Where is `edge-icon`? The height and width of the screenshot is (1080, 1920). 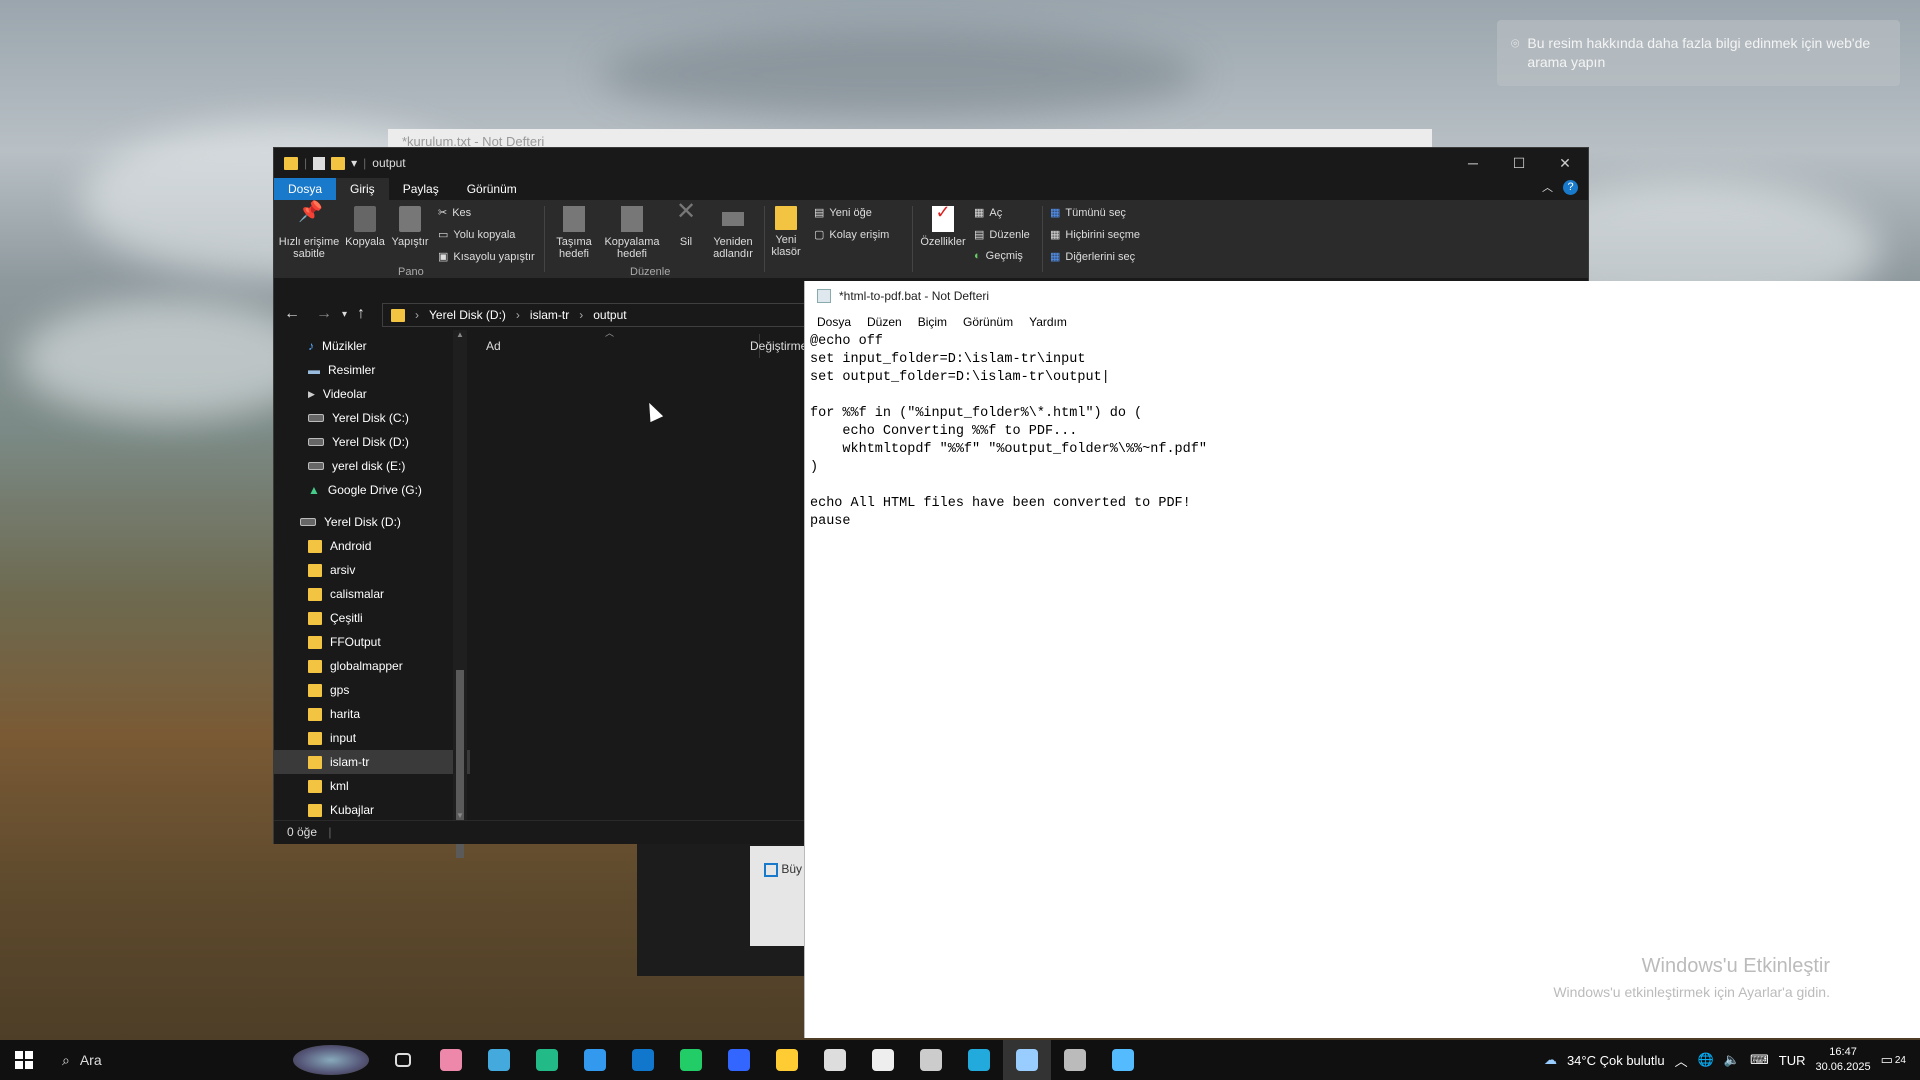 edge-icon is located at coordinates (547, 1060).